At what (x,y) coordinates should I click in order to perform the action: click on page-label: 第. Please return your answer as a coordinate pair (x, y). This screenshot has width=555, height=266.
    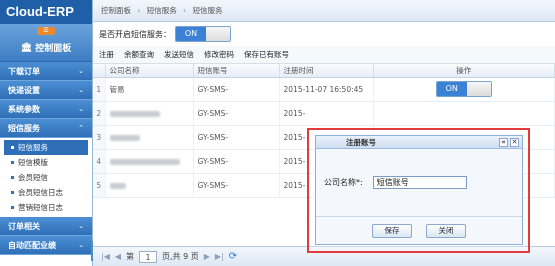
    Looking at the image, I should click on (130, 256).